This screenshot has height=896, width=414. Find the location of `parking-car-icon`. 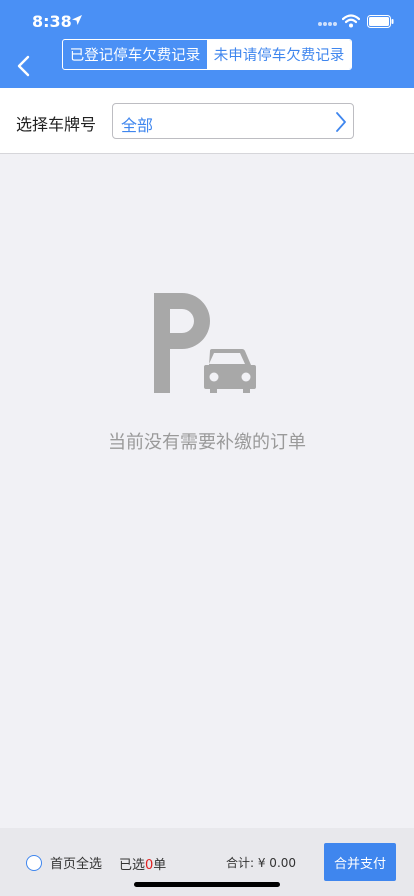

parking-car-icon is located at coordinates (205, 343).